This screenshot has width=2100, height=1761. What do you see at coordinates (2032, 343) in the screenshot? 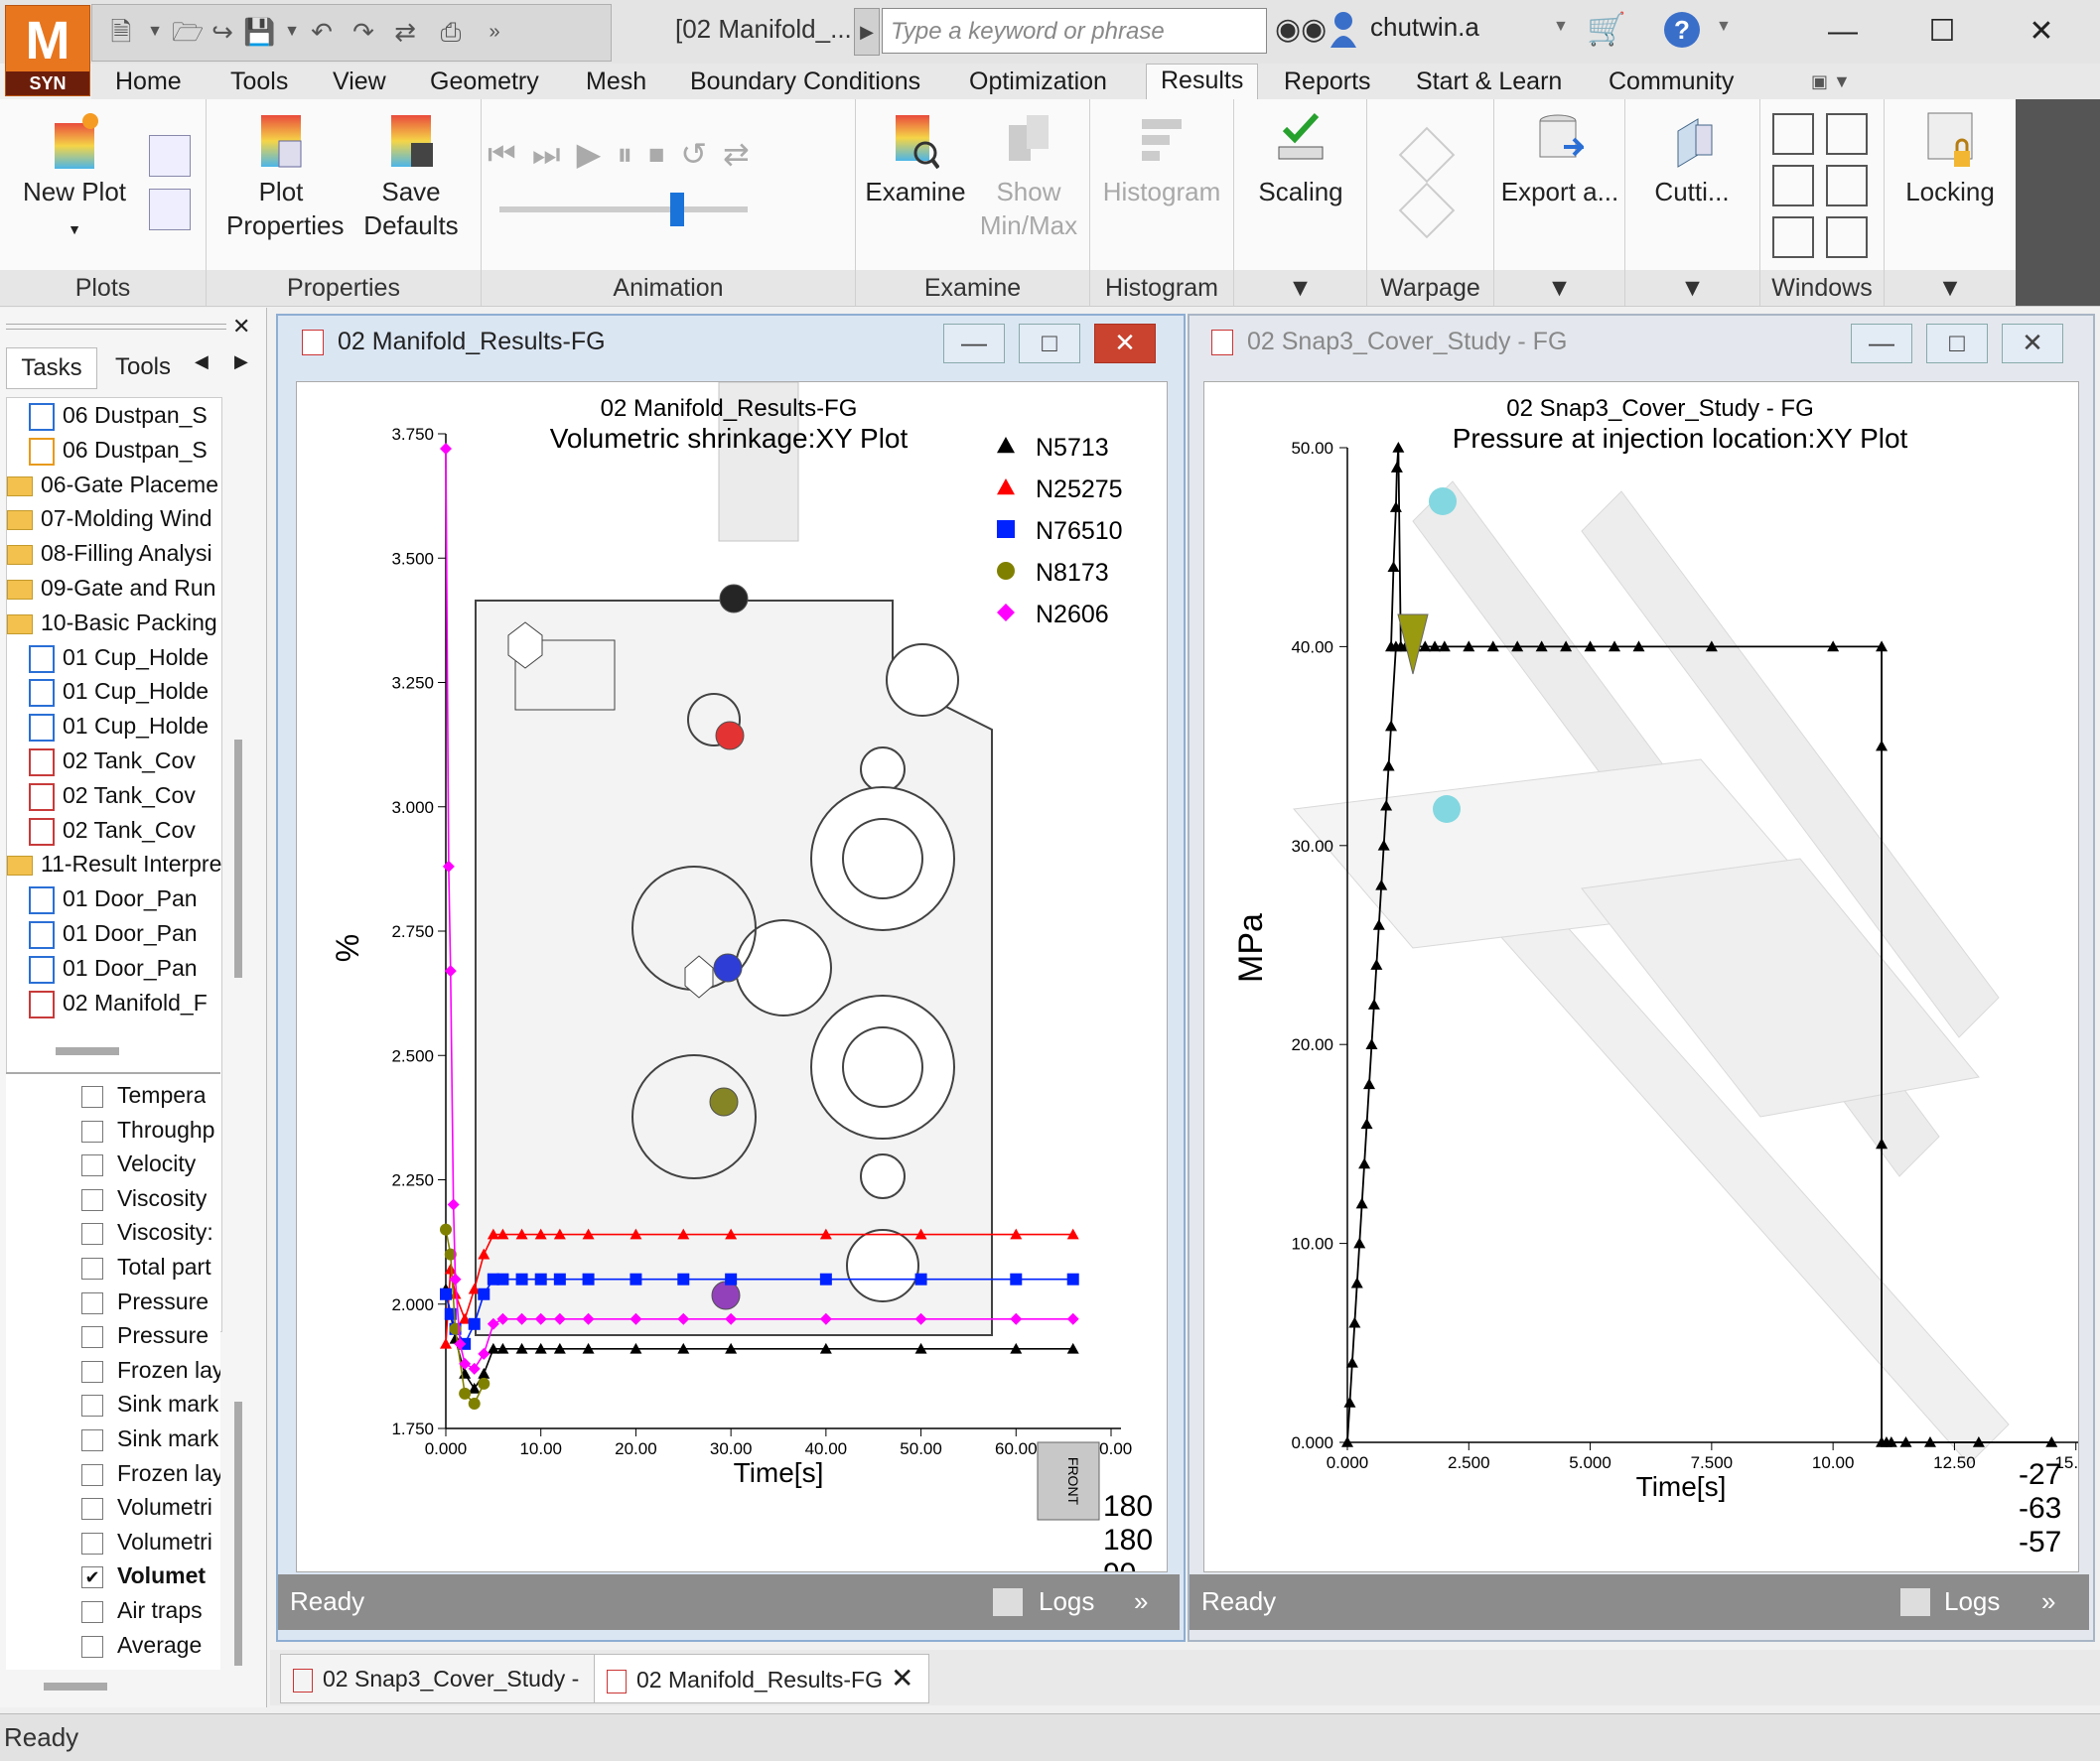
I see `window2-close-button: ✕` at bounding box center [2032, 343].